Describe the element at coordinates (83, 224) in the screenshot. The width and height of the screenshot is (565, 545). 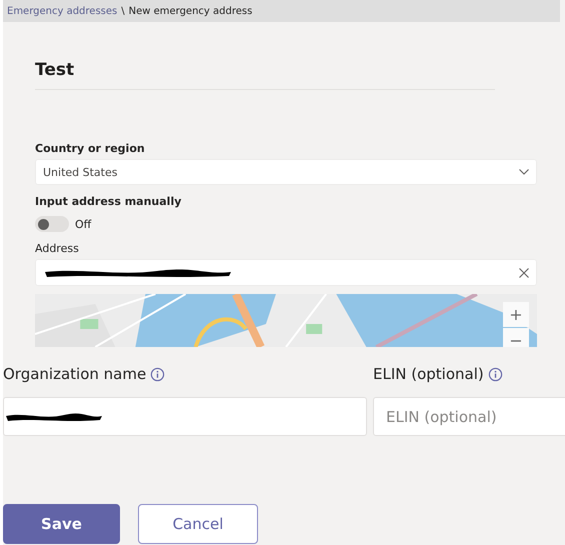
I see `toggle-state: Off` at that location.